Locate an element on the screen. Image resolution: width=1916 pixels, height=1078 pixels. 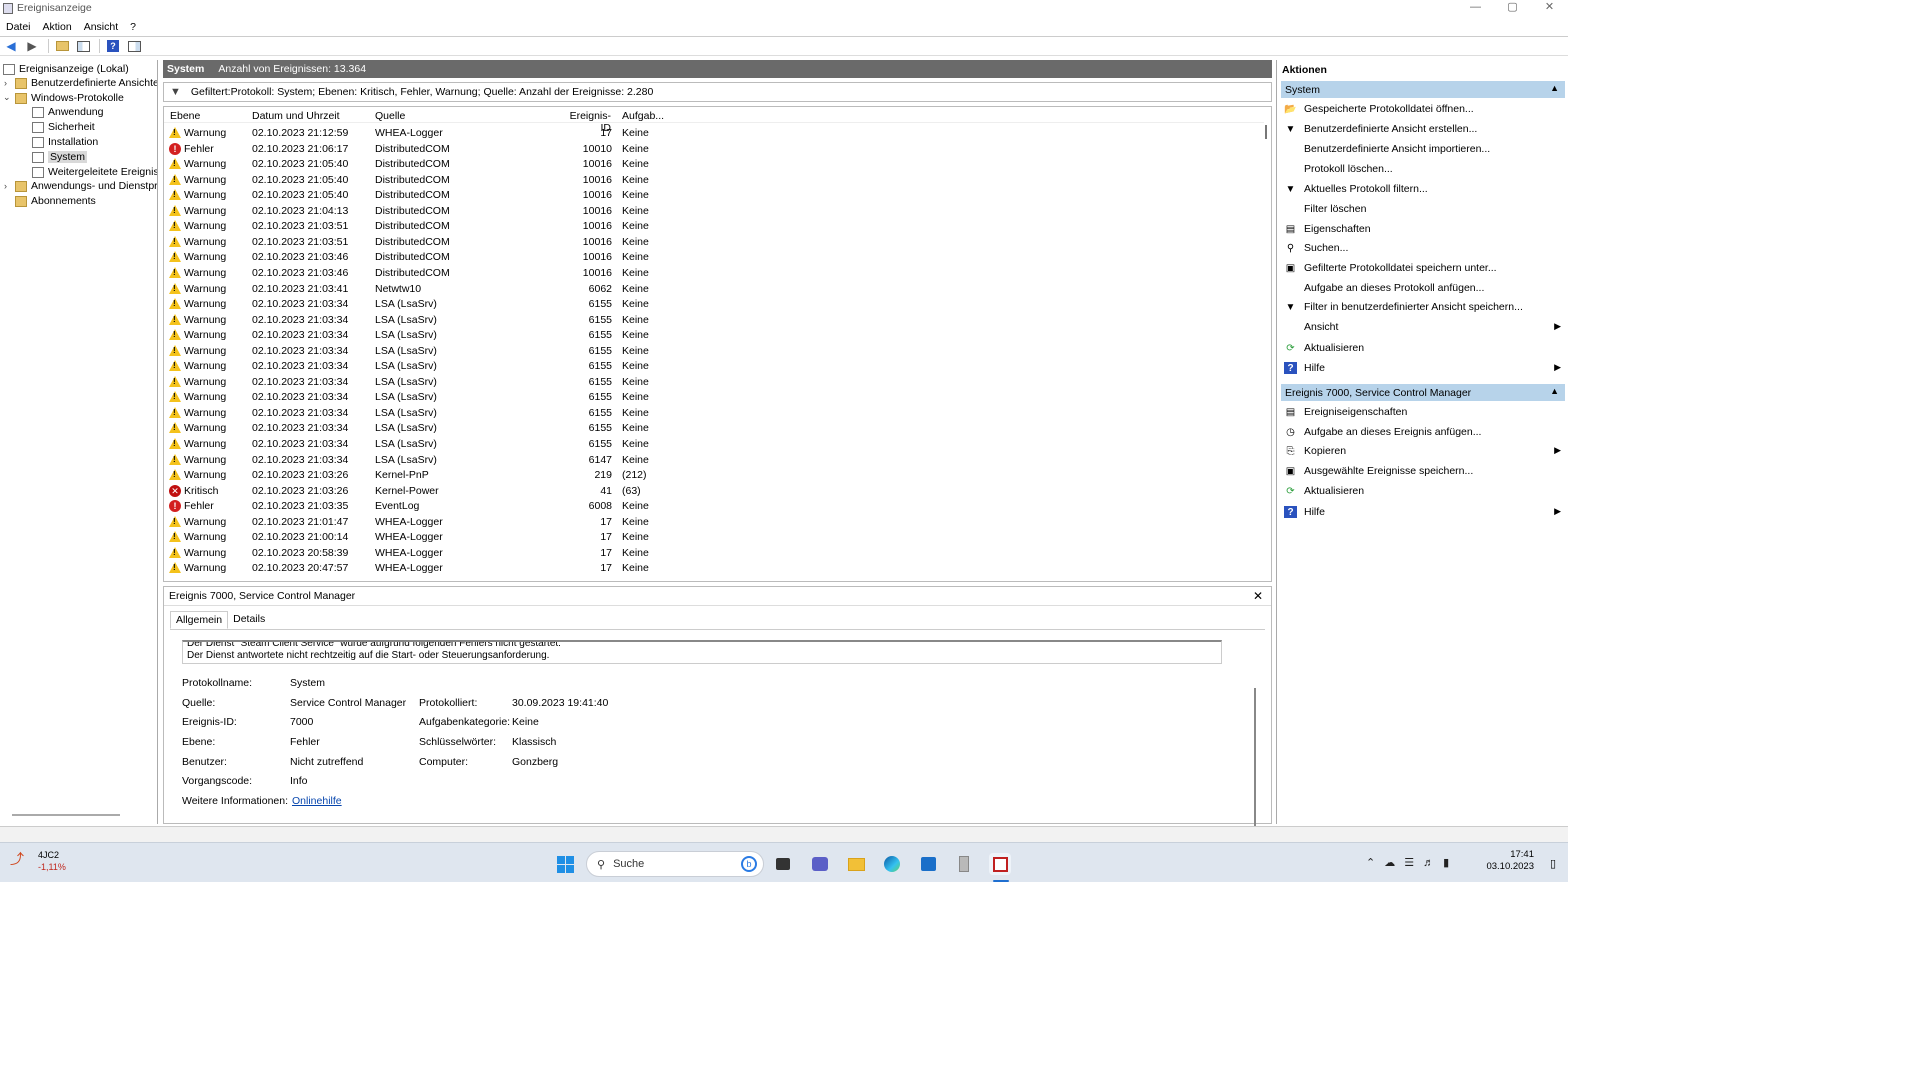
close-button: ✕ is located at coordinates (1549, 8).